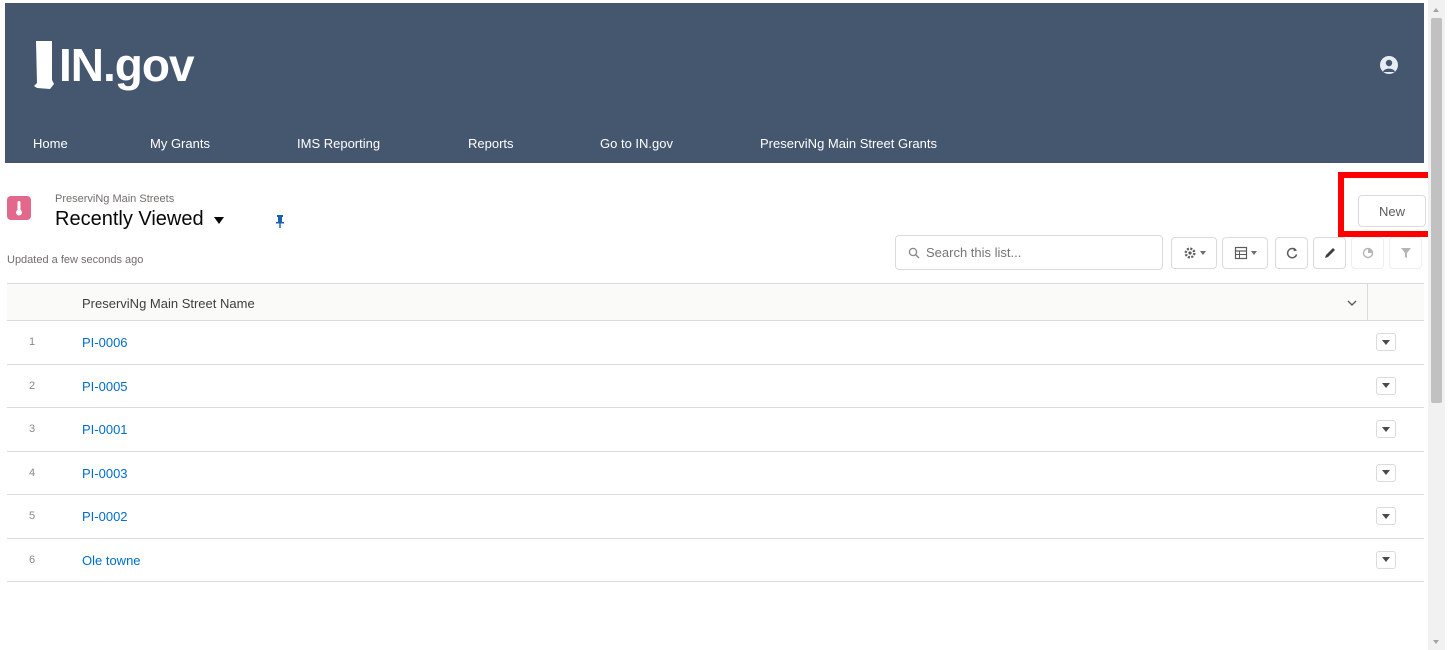 This screenshot has width=1452, height=650. I want to click on gear-icon, so click(1189, 253).